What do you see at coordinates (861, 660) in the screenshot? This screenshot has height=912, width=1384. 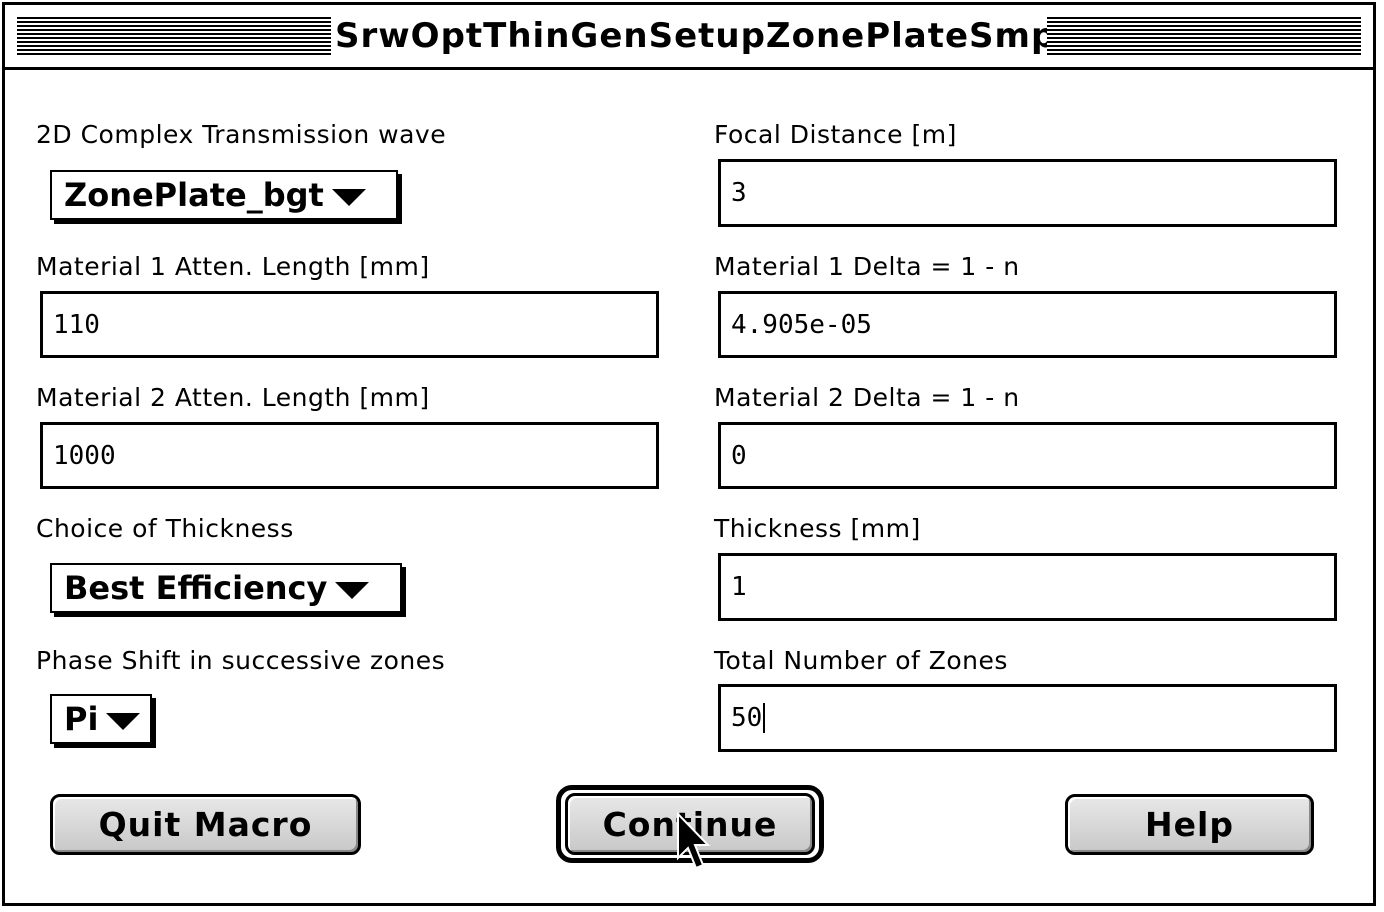 I see `zones-label: Total Number of Zones` at bounding box center [861, 660].